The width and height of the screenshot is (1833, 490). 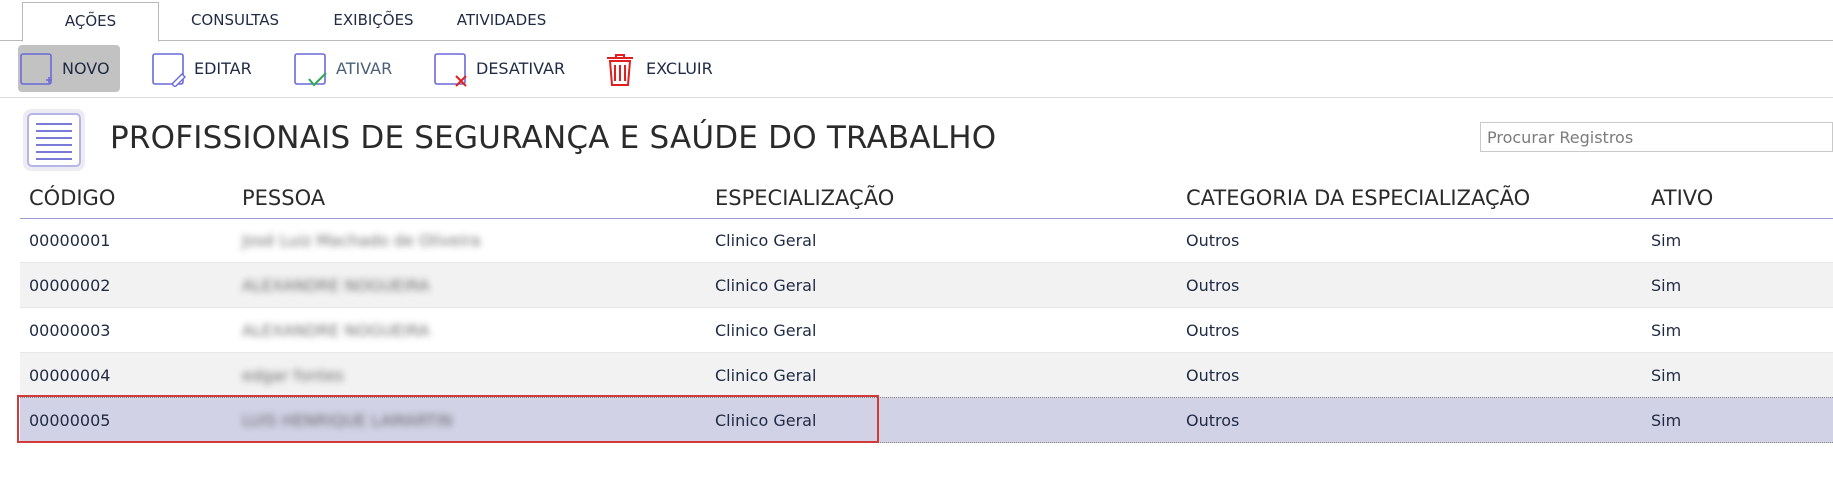 I want to click on cell-pessoa: LUIS HENRIQUE LAMARTIN, so click(x=347, y=420).